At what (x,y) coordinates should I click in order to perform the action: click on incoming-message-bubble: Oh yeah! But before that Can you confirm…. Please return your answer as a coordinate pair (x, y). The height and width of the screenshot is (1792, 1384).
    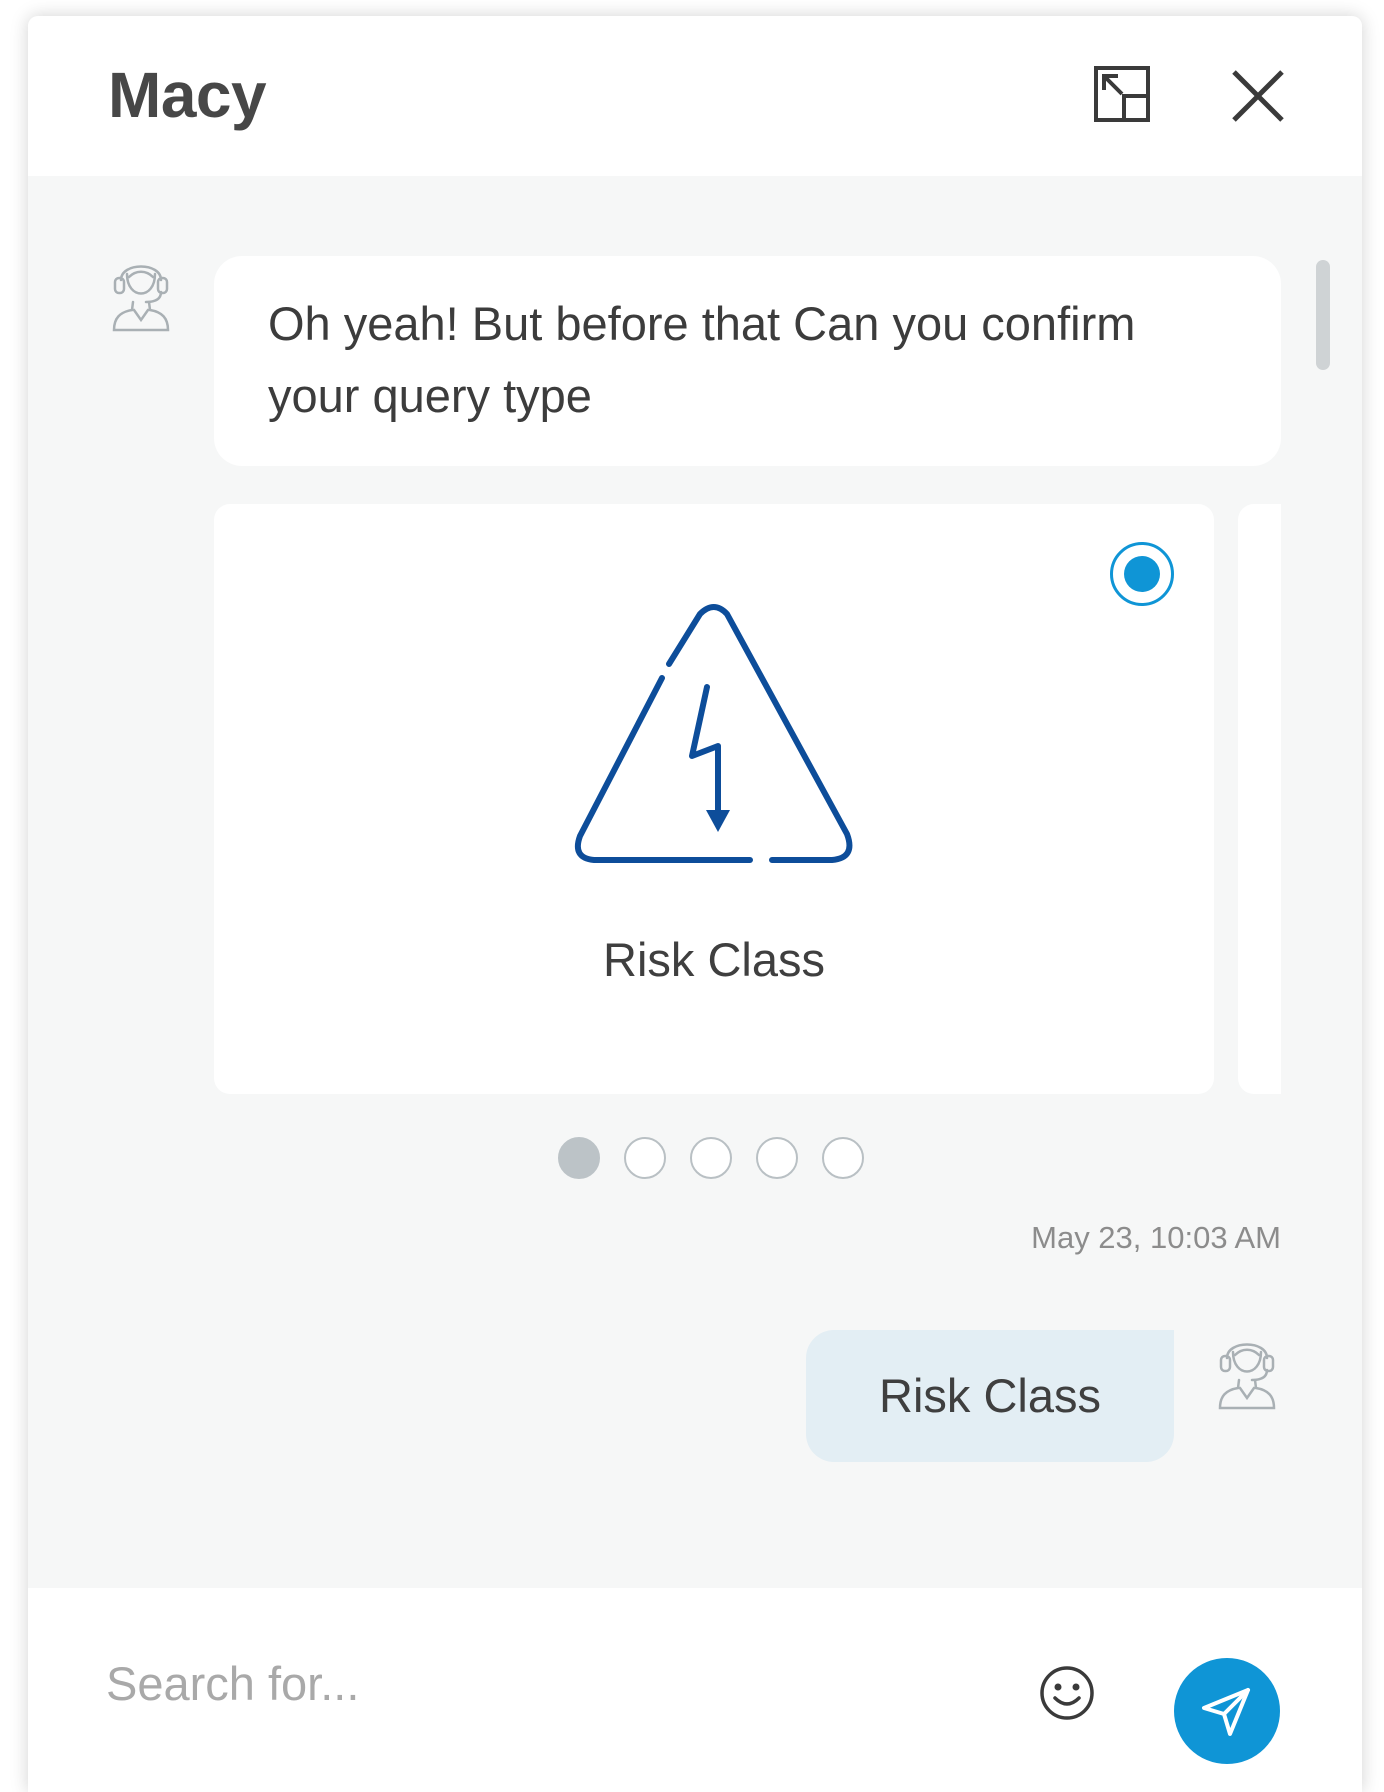
    Looking at the image, I should click on (747, 361).